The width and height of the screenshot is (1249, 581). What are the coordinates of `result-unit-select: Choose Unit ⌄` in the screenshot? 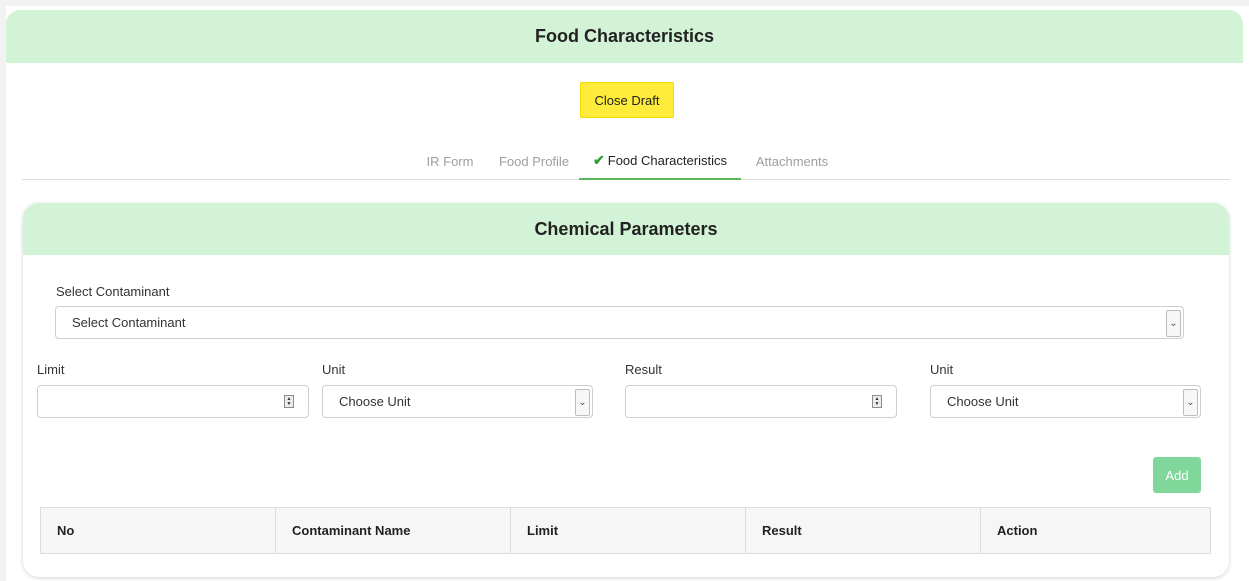 It's located at (1065, 401).